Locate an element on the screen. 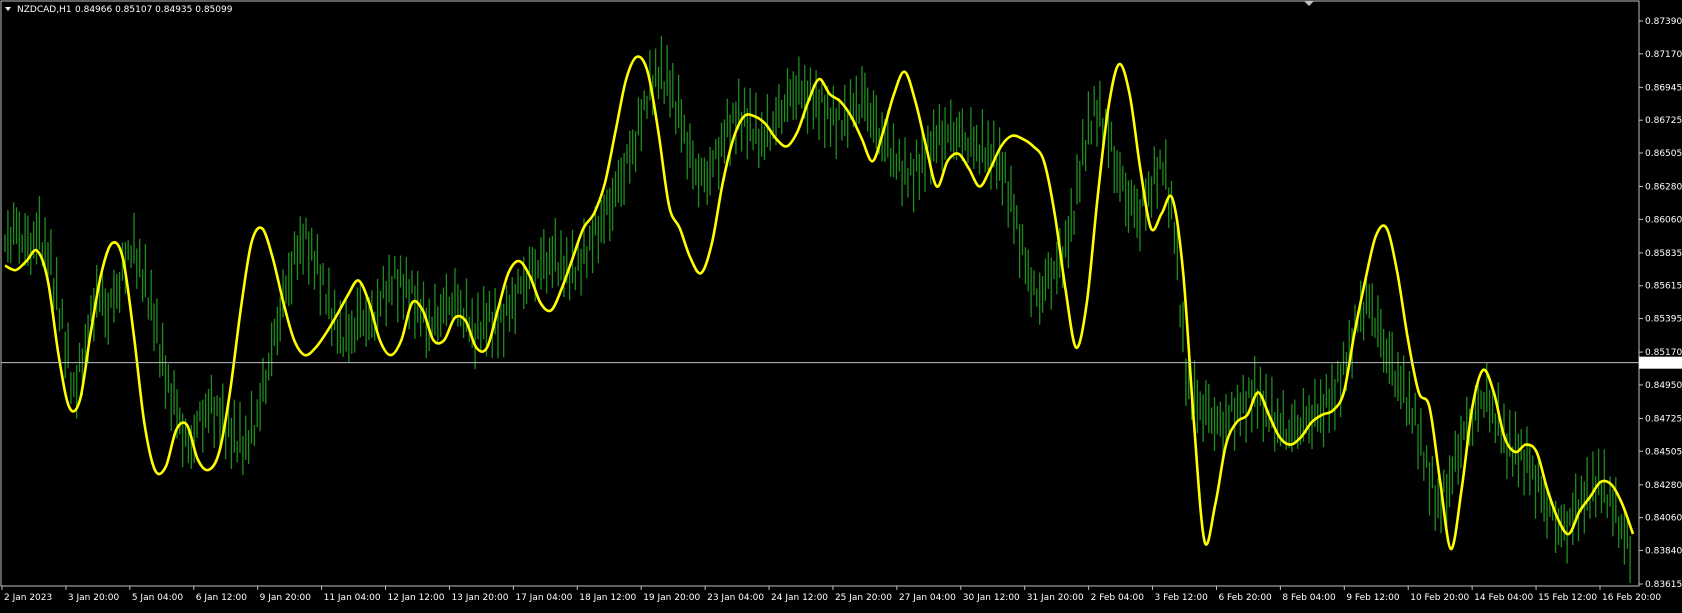  x-tick-label: 17 Jan 04:00 is located at coordinates (543, 598).